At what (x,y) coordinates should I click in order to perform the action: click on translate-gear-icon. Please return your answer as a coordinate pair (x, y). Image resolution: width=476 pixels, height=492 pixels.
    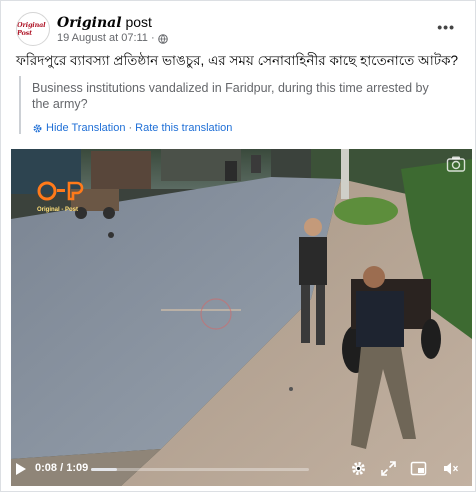
    Looking at the image, I should click on (37, 128).